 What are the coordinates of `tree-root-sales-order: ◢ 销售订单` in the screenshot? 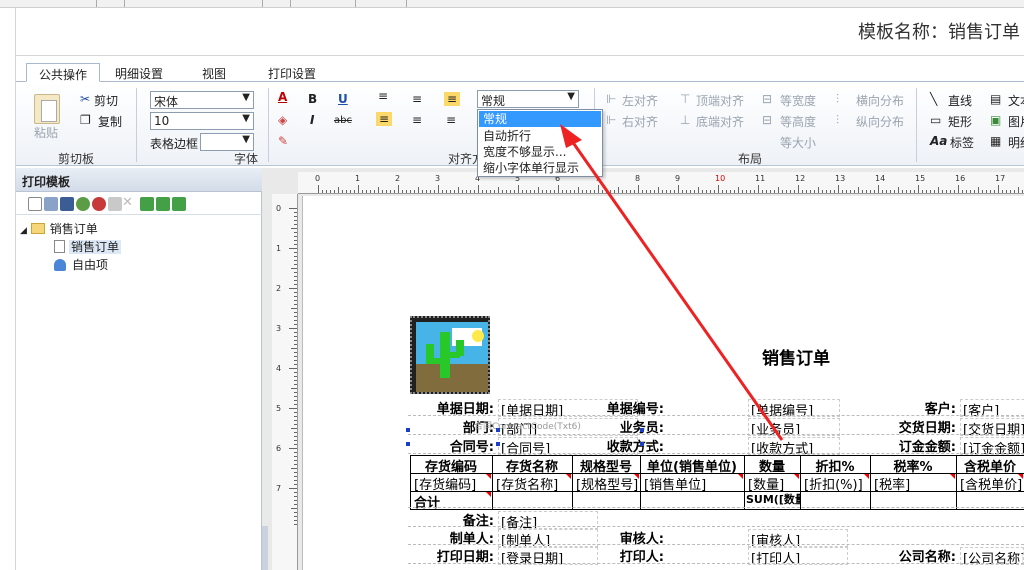 It's located at (60, 228).